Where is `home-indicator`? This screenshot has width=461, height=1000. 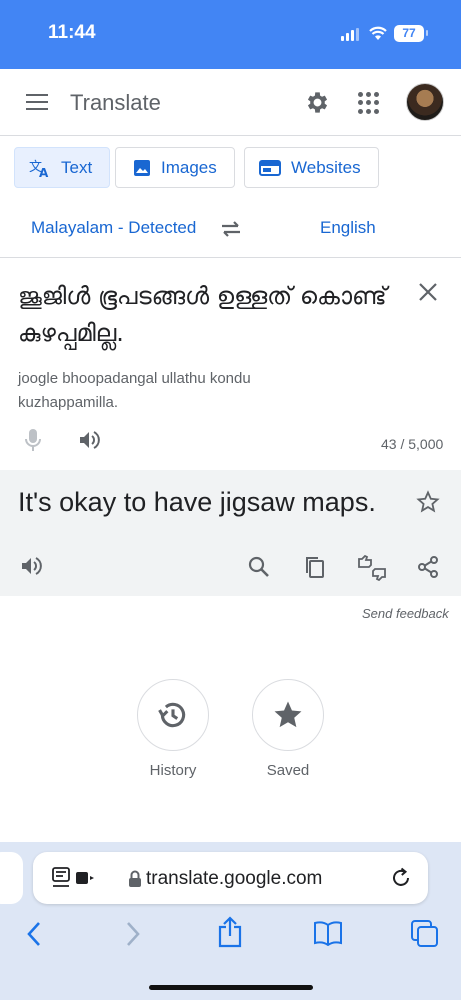
home-indicator is located at coordinates (231, 987).